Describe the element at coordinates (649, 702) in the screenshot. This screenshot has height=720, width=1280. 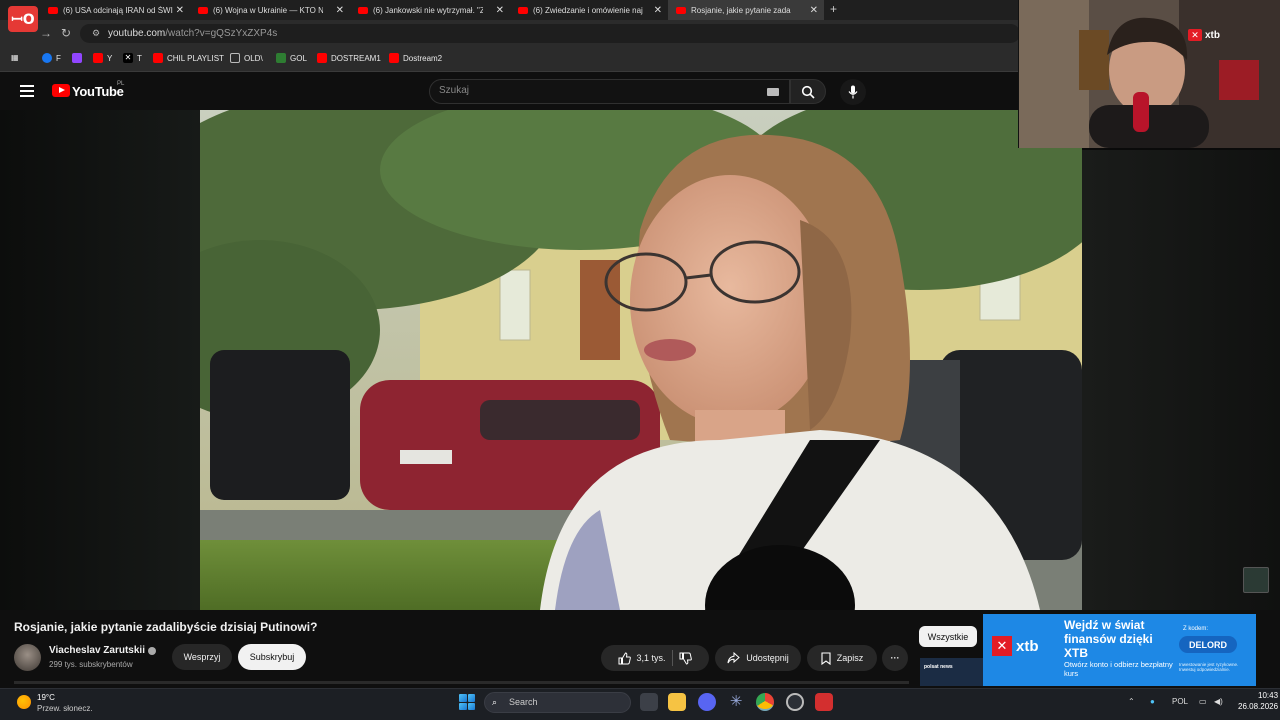
I see `task-view-icon` at that location.